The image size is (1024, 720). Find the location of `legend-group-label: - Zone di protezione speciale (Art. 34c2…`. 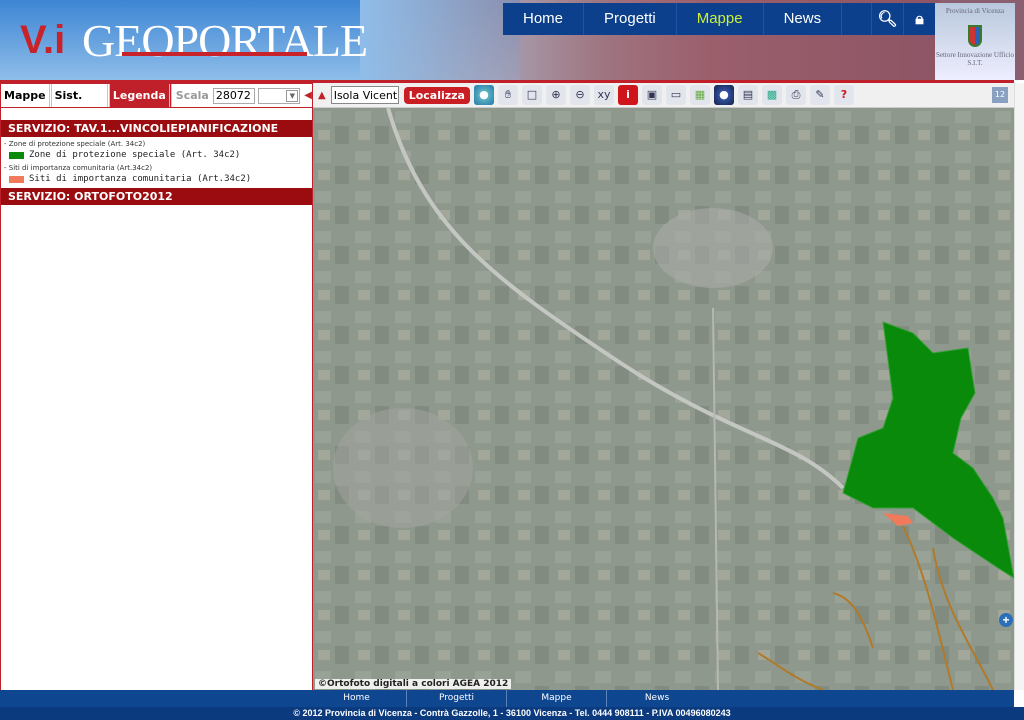

legend-group-label: - Zone di protezione speciale (Art. 34c2… is located at coordinates (75, 144).